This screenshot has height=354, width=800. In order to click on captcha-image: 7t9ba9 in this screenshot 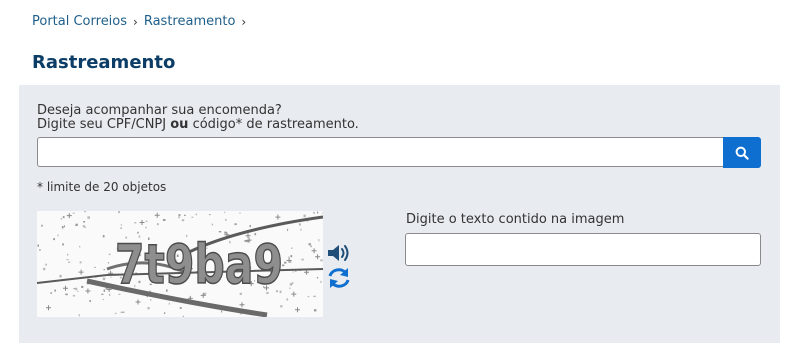, I will do `click(180, 264)`.